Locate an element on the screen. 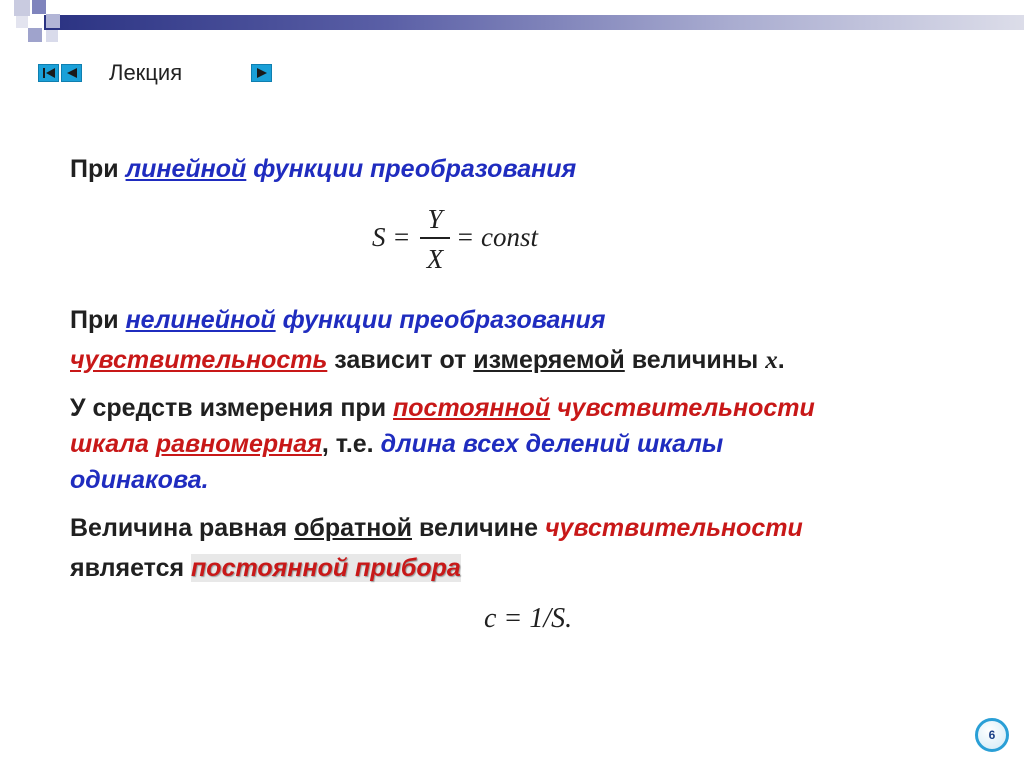 Image resolution: width=1024 pixels, height=767 pixels. nav-next-button is located at coordinates (261, 73).